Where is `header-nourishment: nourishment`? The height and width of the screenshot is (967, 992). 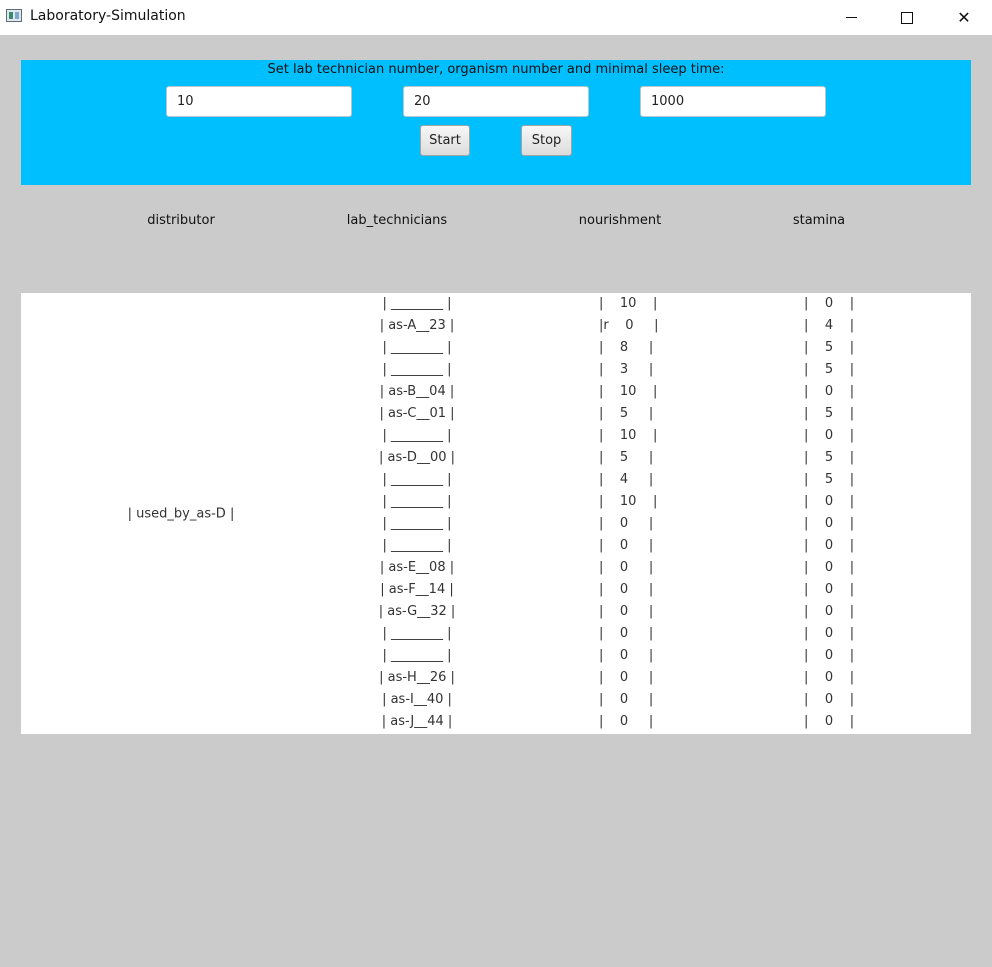
header-nourishment: nourishment is located at coordinates (620, 220).